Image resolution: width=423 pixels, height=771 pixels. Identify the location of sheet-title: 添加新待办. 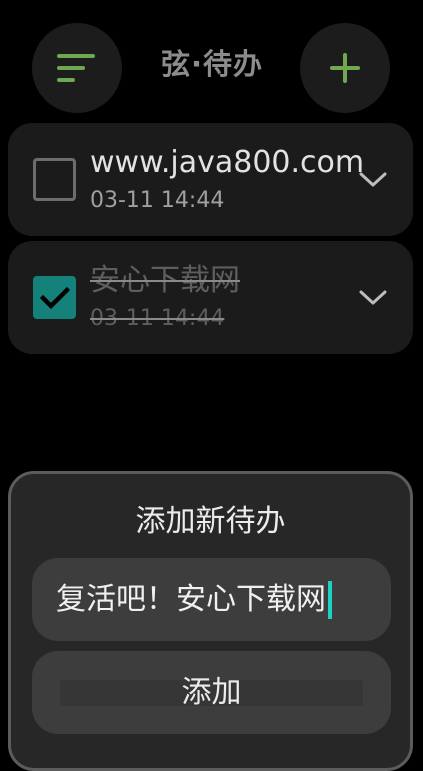
(210, 521).